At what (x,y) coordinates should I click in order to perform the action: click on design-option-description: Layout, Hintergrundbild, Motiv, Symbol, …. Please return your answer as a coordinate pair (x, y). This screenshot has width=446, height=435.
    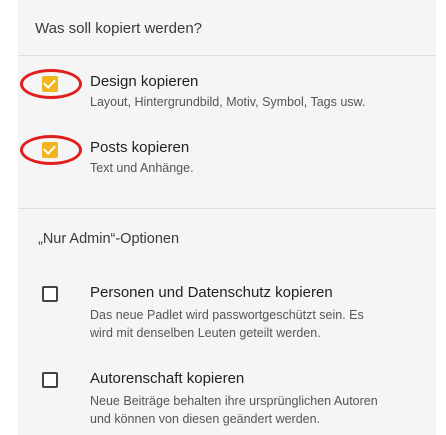
    Looking at the image, I should click on (228, 102).